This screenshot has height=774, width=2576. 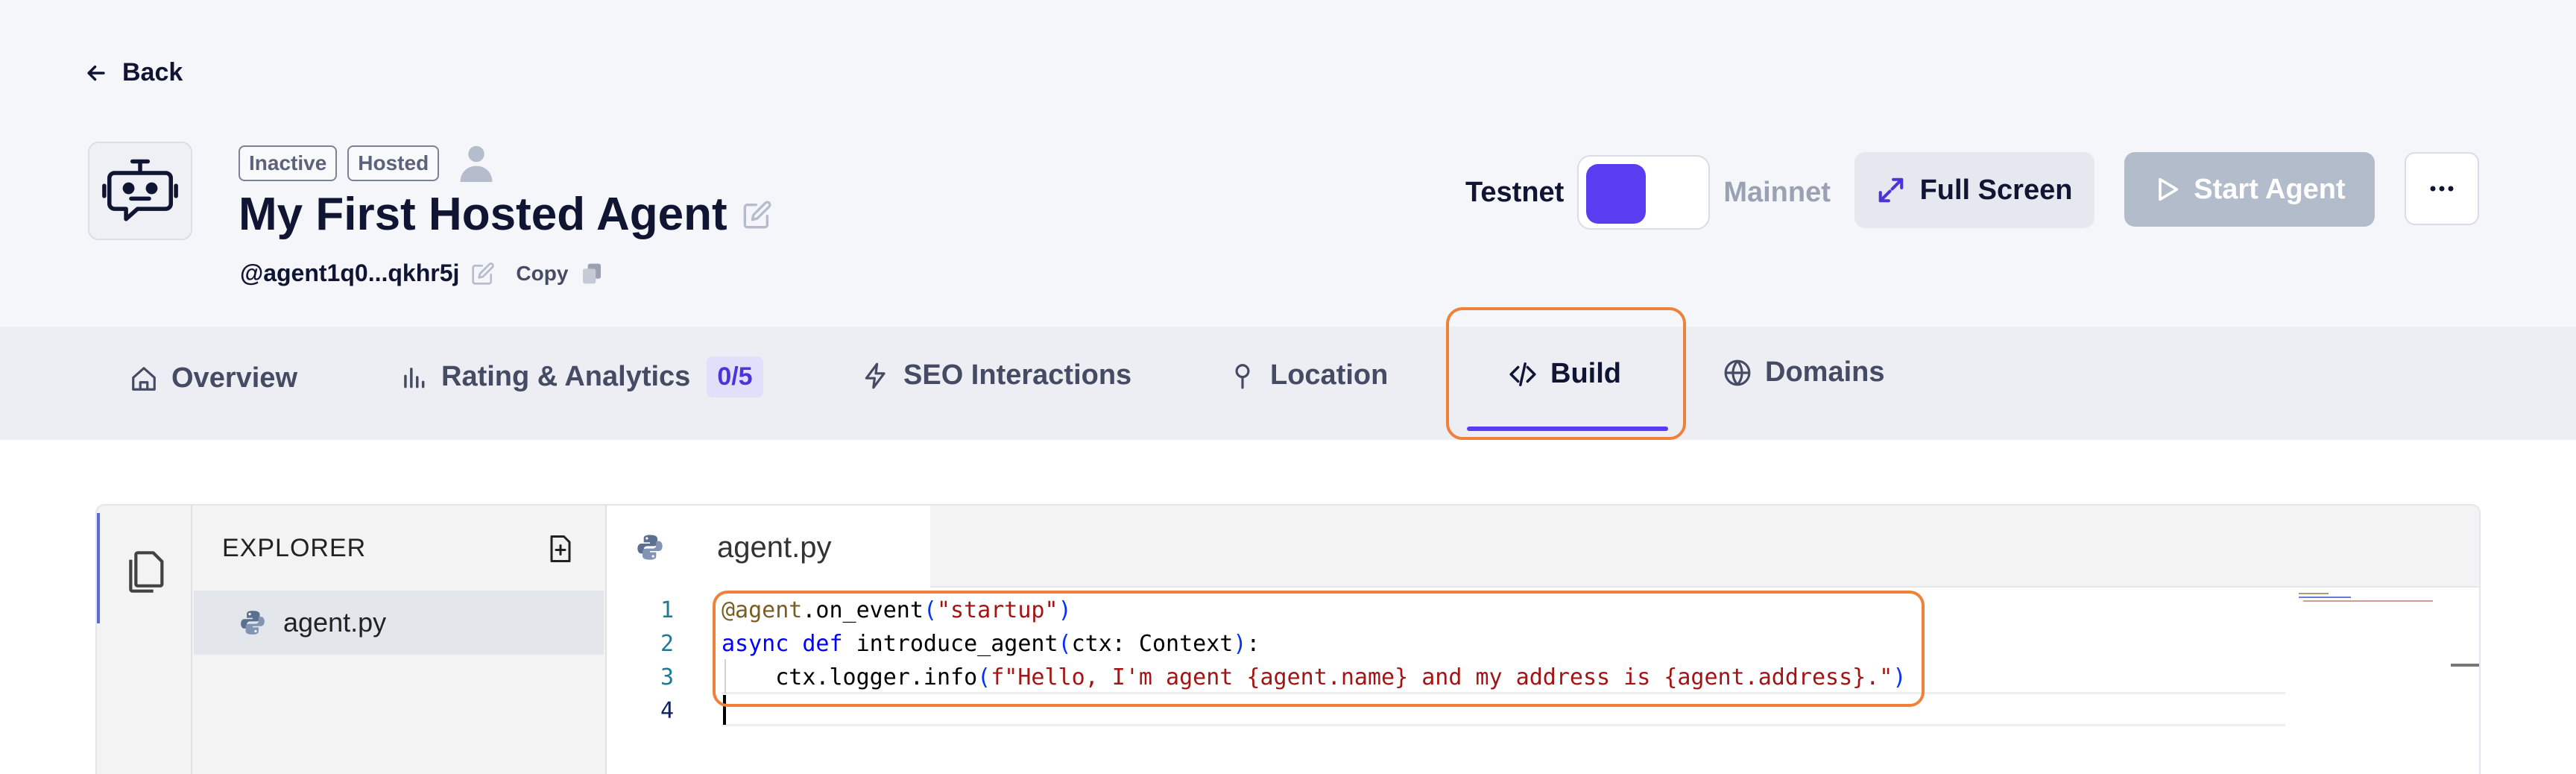 What do you see at coordinates (1617, 194) in the screenshot?
I see `toggle-knob` at bounding box center [1617, 194].